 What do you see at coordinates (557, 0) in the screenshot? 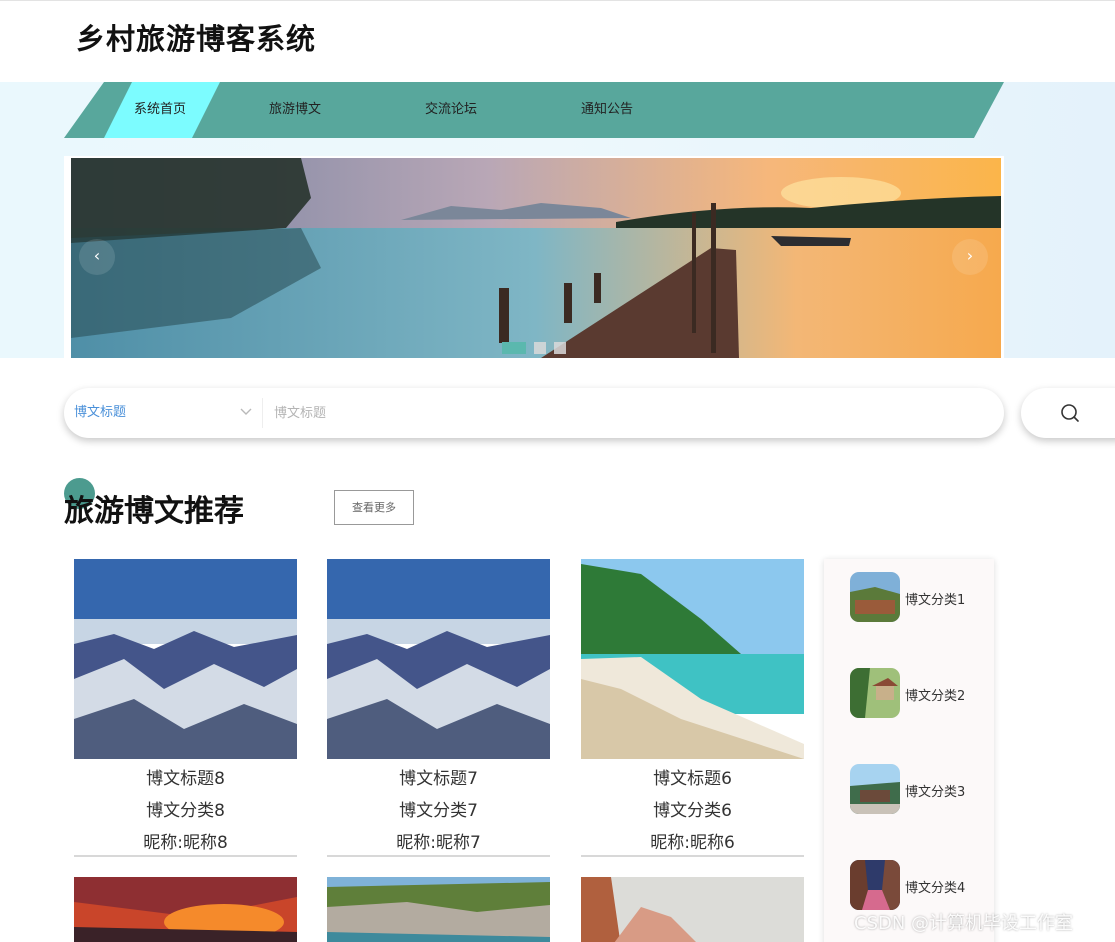
I see `top-border` at bounding box center [557, 0].